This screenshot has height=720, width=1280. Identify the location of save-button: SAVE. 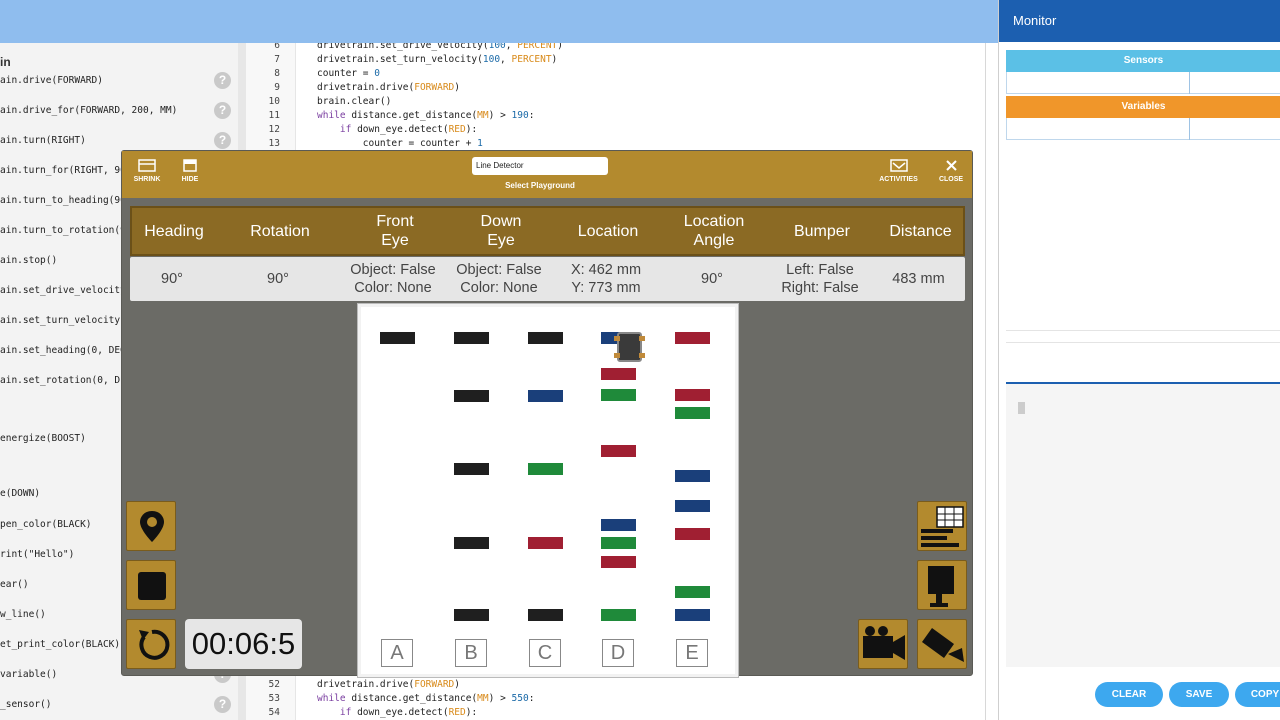
(1199, 694).